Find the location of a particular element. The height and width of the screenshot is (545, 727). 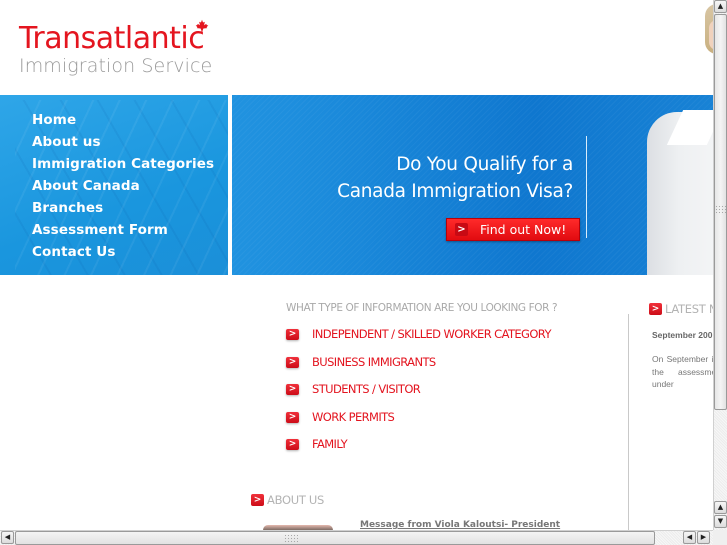

scroll-left-button: ◀ is located at coordinates (7, 537).